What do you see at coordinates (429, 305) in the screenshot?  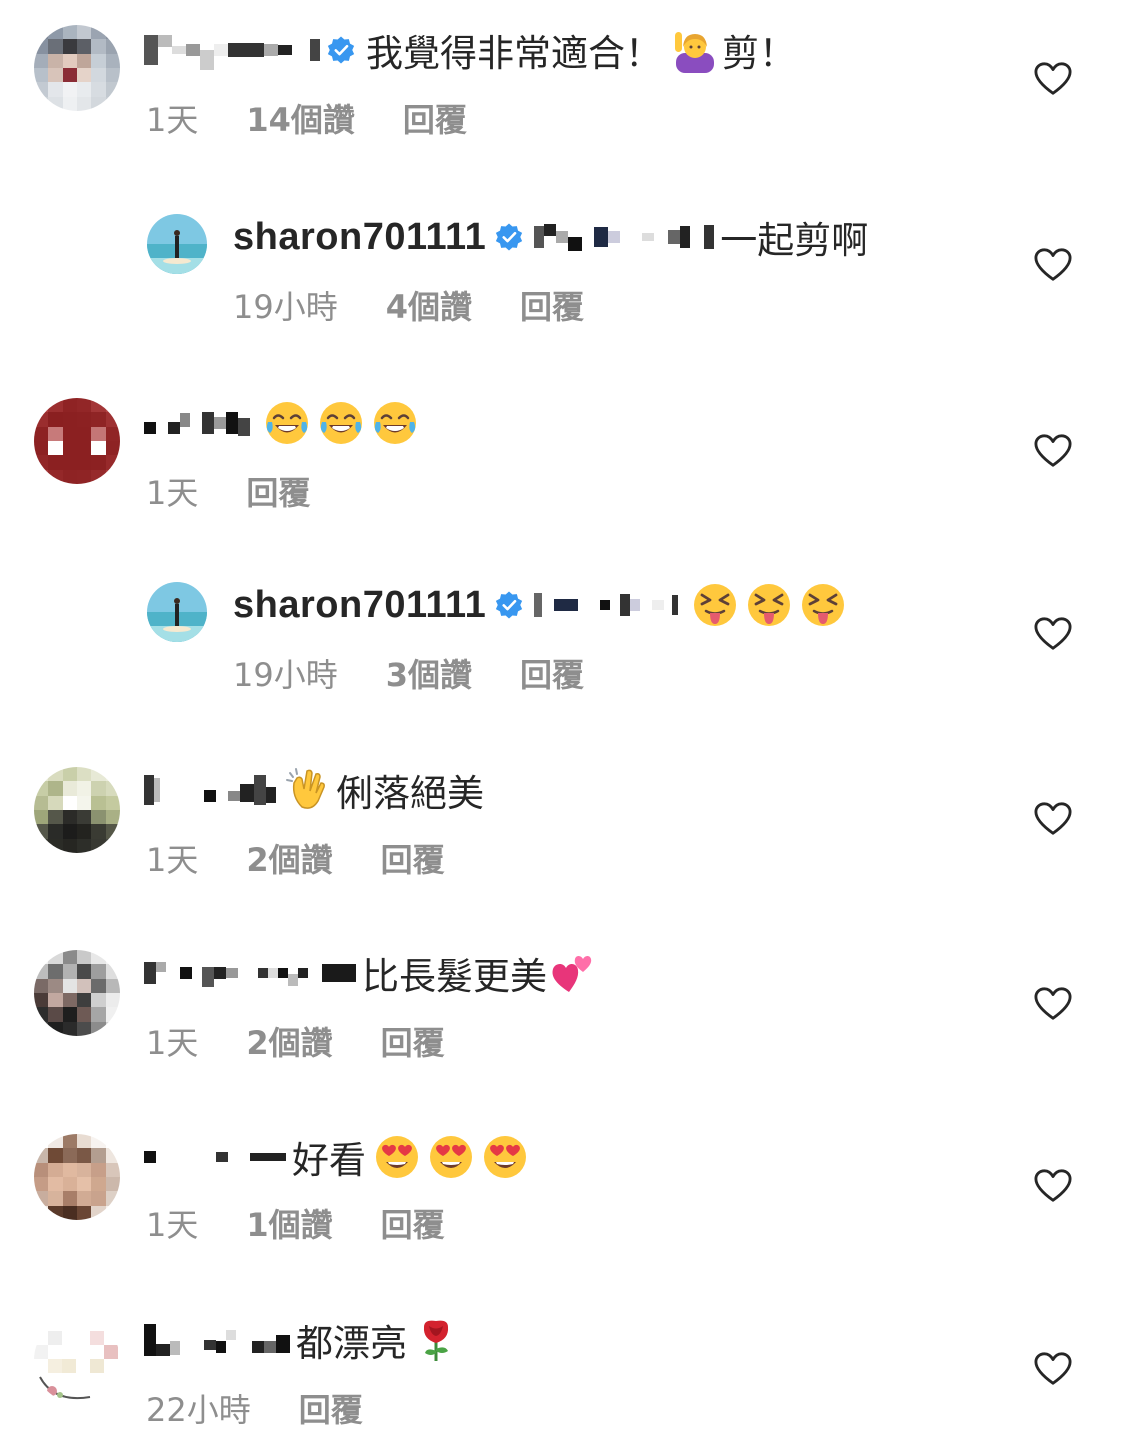 I see `like-count: 4個讚` at bounding box center [429, 305].